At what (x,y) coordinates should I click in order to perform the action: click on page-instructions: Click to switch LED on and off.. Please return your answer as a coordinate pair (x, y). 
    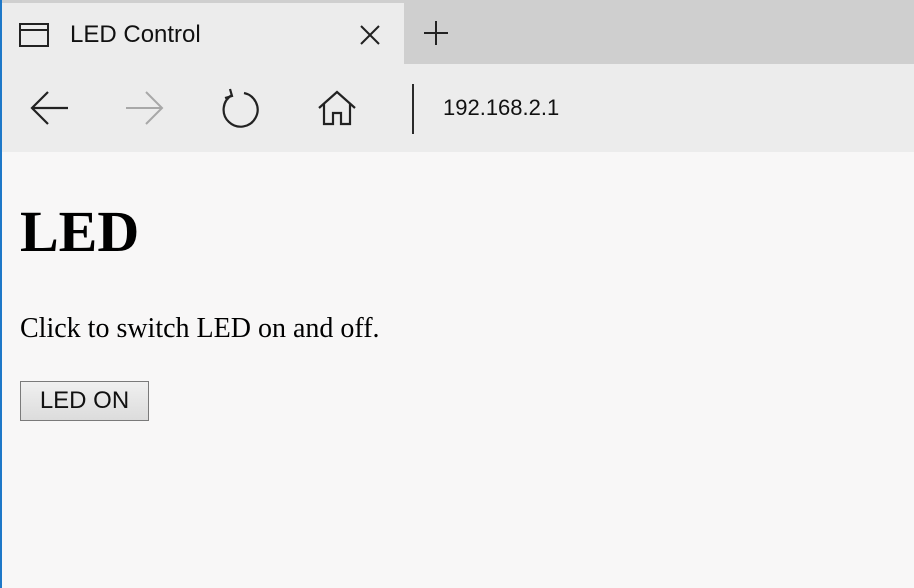
    Looking at the image, I should click on (200, 328).